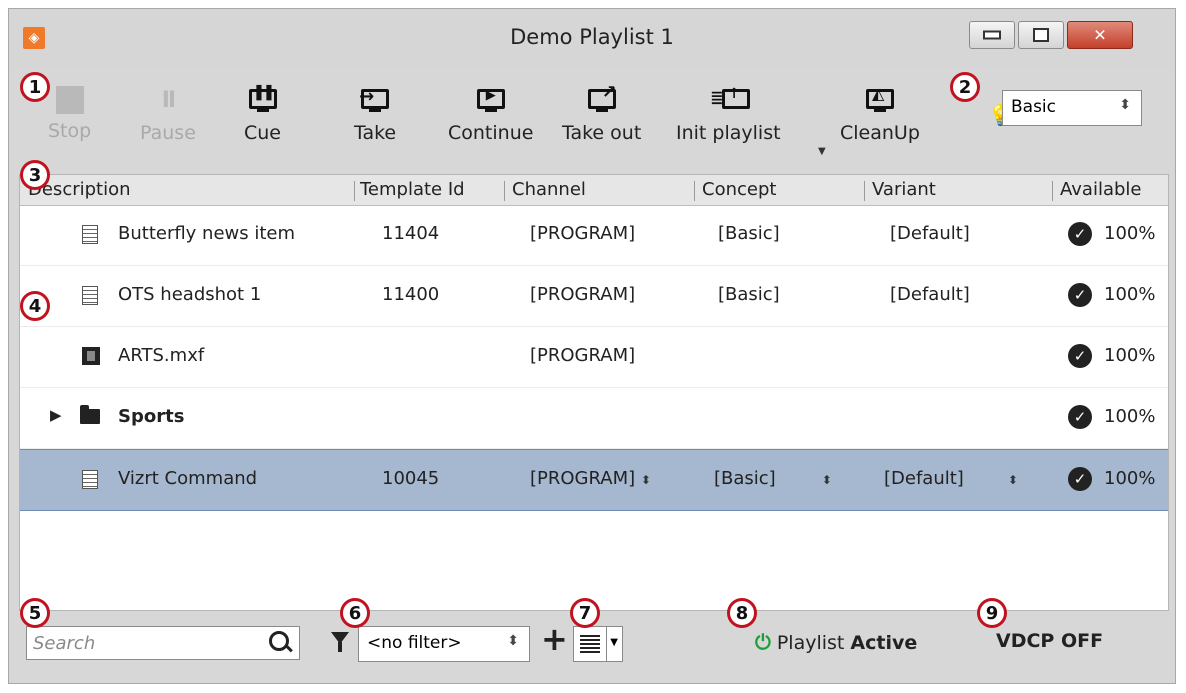 This screenshot has height=693, width=1186. Describe the element at coordinates (411, 233) in the screenshot. I see `row-template-id: 11404` at that location.